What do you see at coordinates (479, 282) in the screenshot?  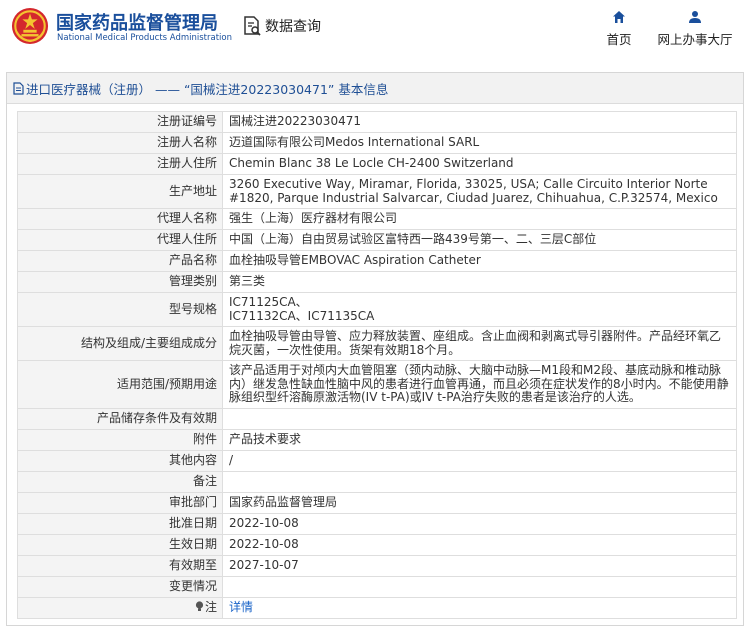 I see `field-value: 第三类` at bounding box center [479, 282].